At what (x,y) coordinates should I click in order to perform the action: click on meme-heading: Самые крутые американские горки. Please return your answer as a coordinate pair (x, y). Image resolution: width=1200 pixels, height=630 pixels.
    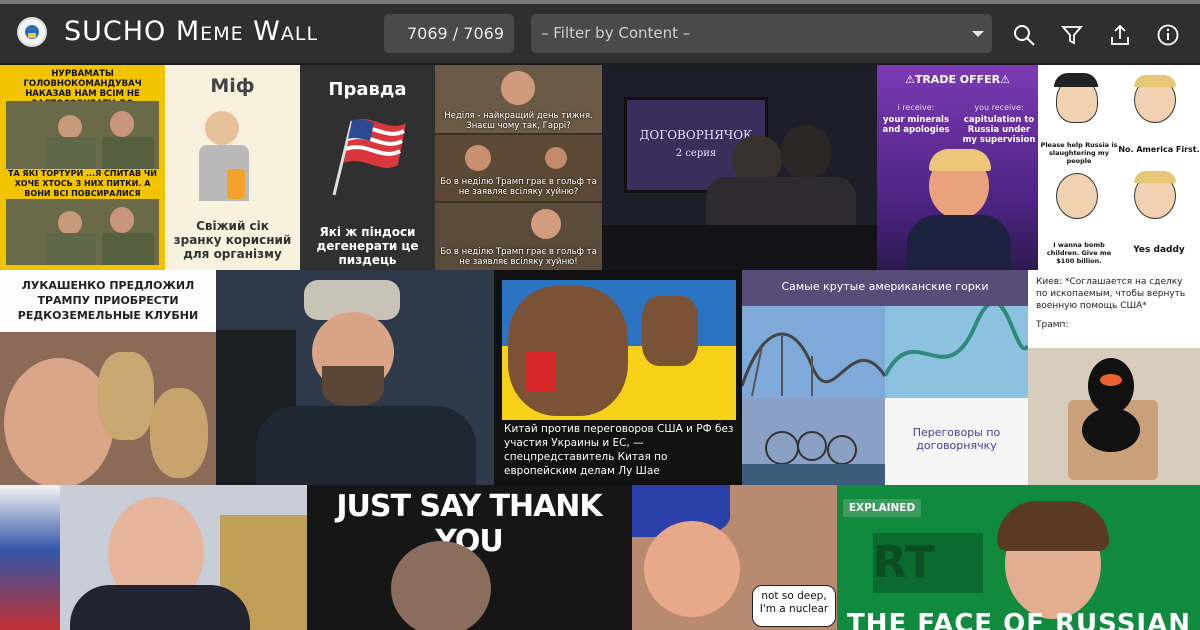
    Looking at the image, I should click on (885, 286).